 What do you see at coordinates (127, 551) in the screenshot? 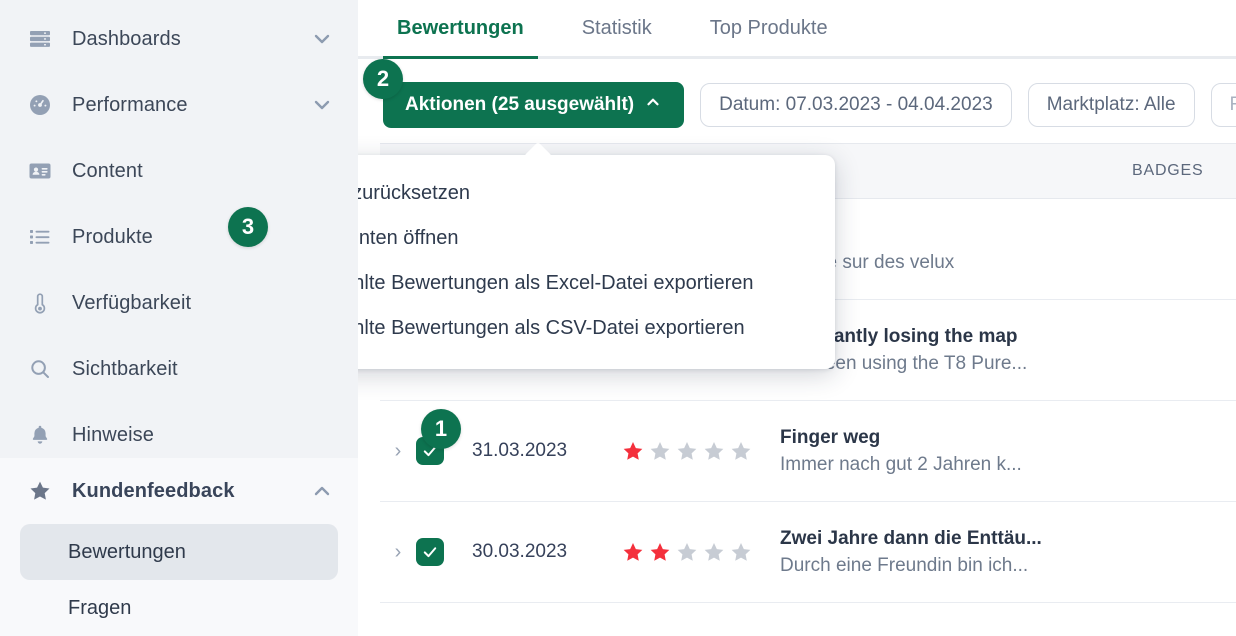
I see `sidebar-subitem-label: Bewertungen` at bounding box center [127, 551].